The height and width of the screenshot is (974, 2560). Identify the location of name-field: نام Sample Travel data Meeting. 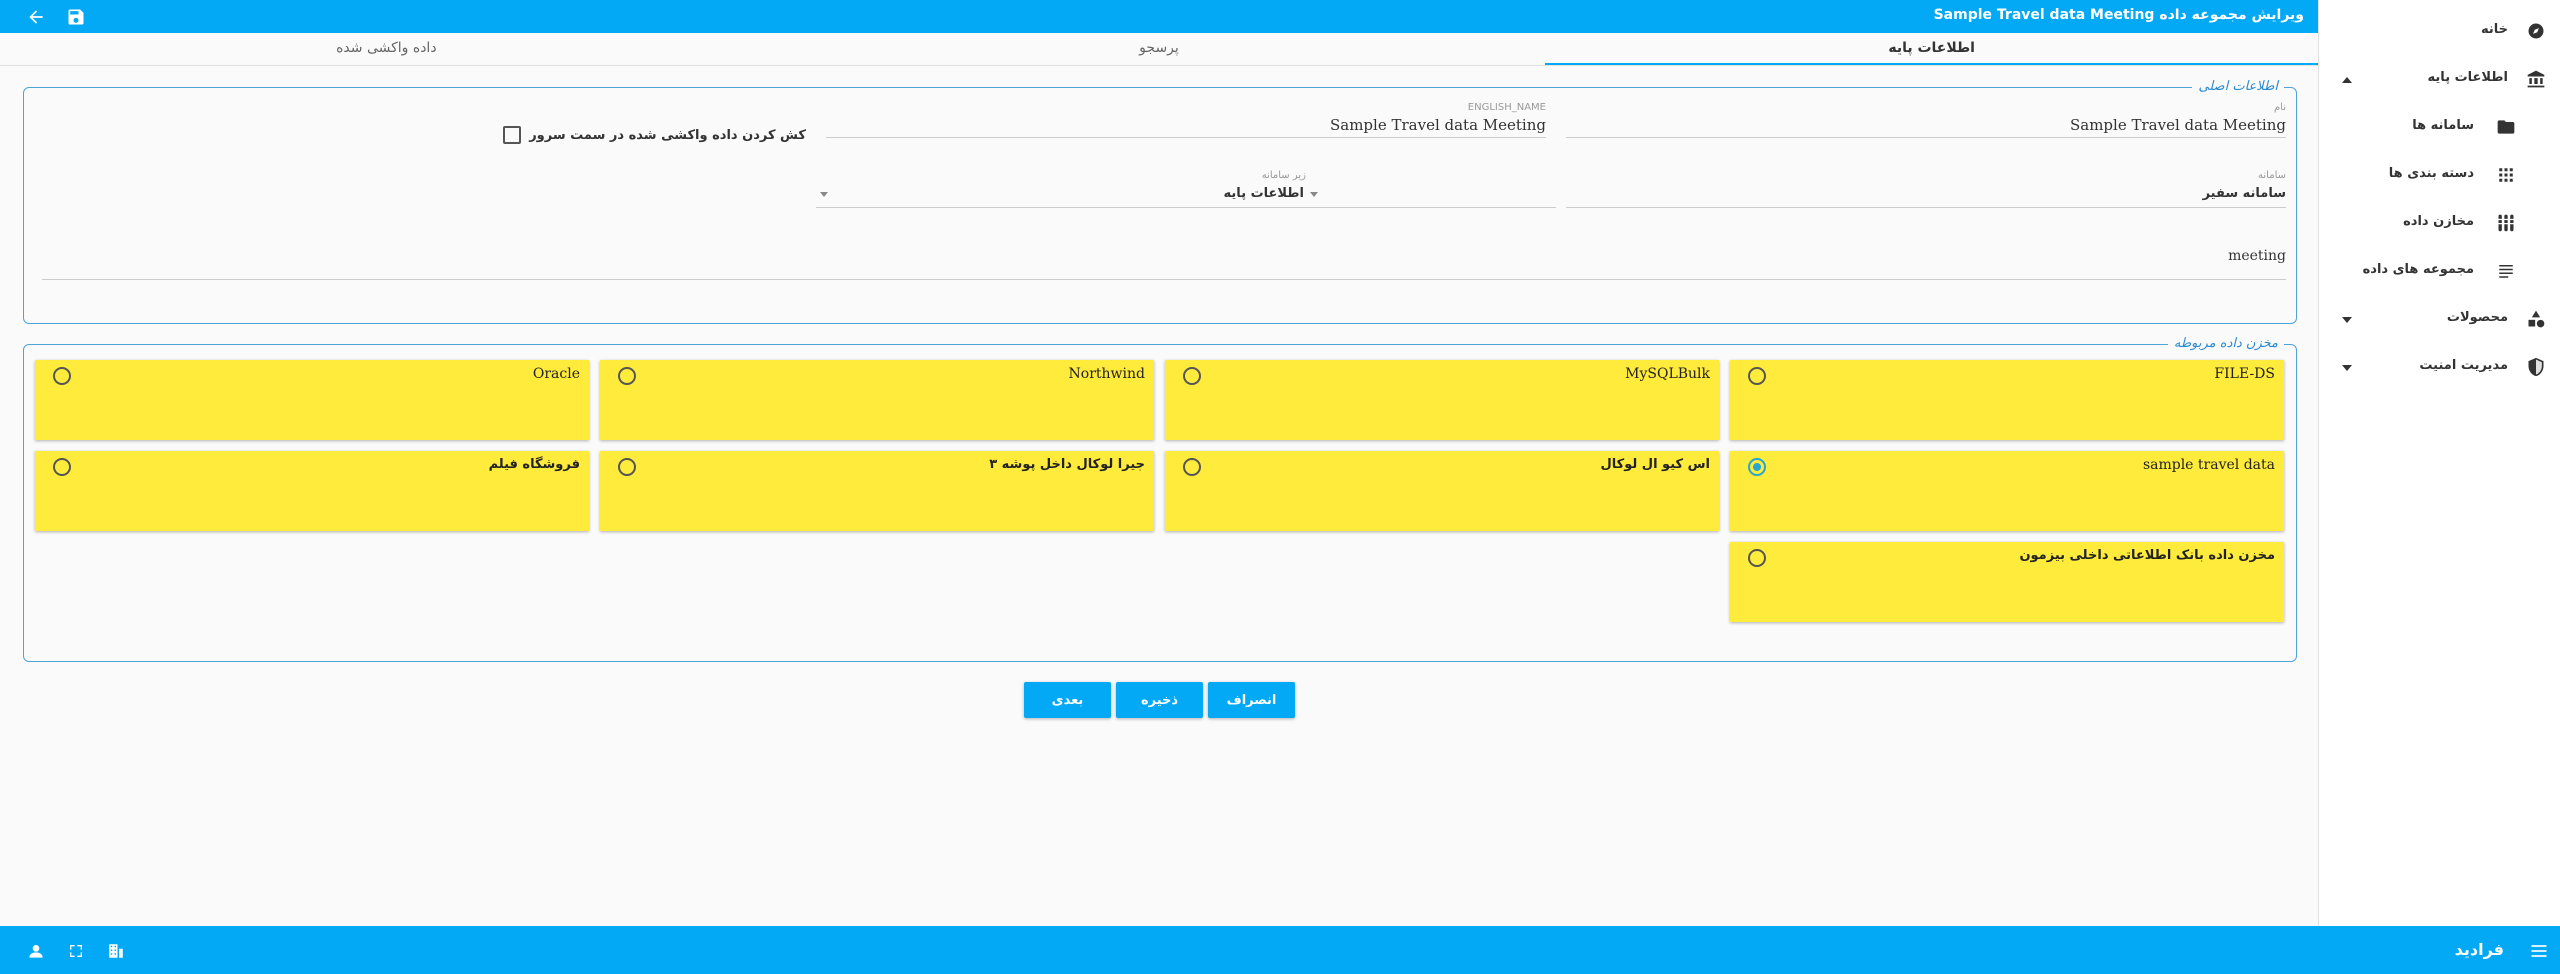
(1926, 120).